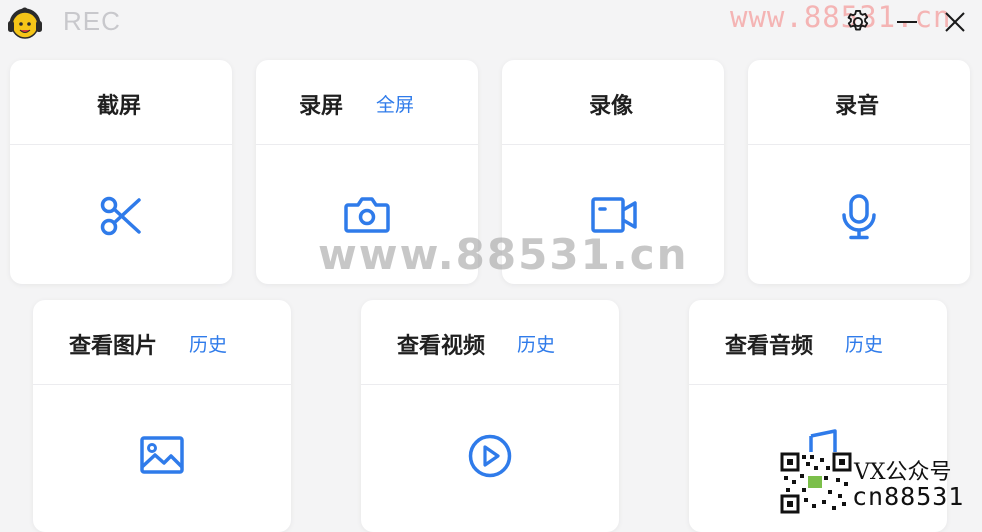 Image resolution: width=982 pixels, height=532 pixels. I want to click on gear-icon, so click(858, 20).